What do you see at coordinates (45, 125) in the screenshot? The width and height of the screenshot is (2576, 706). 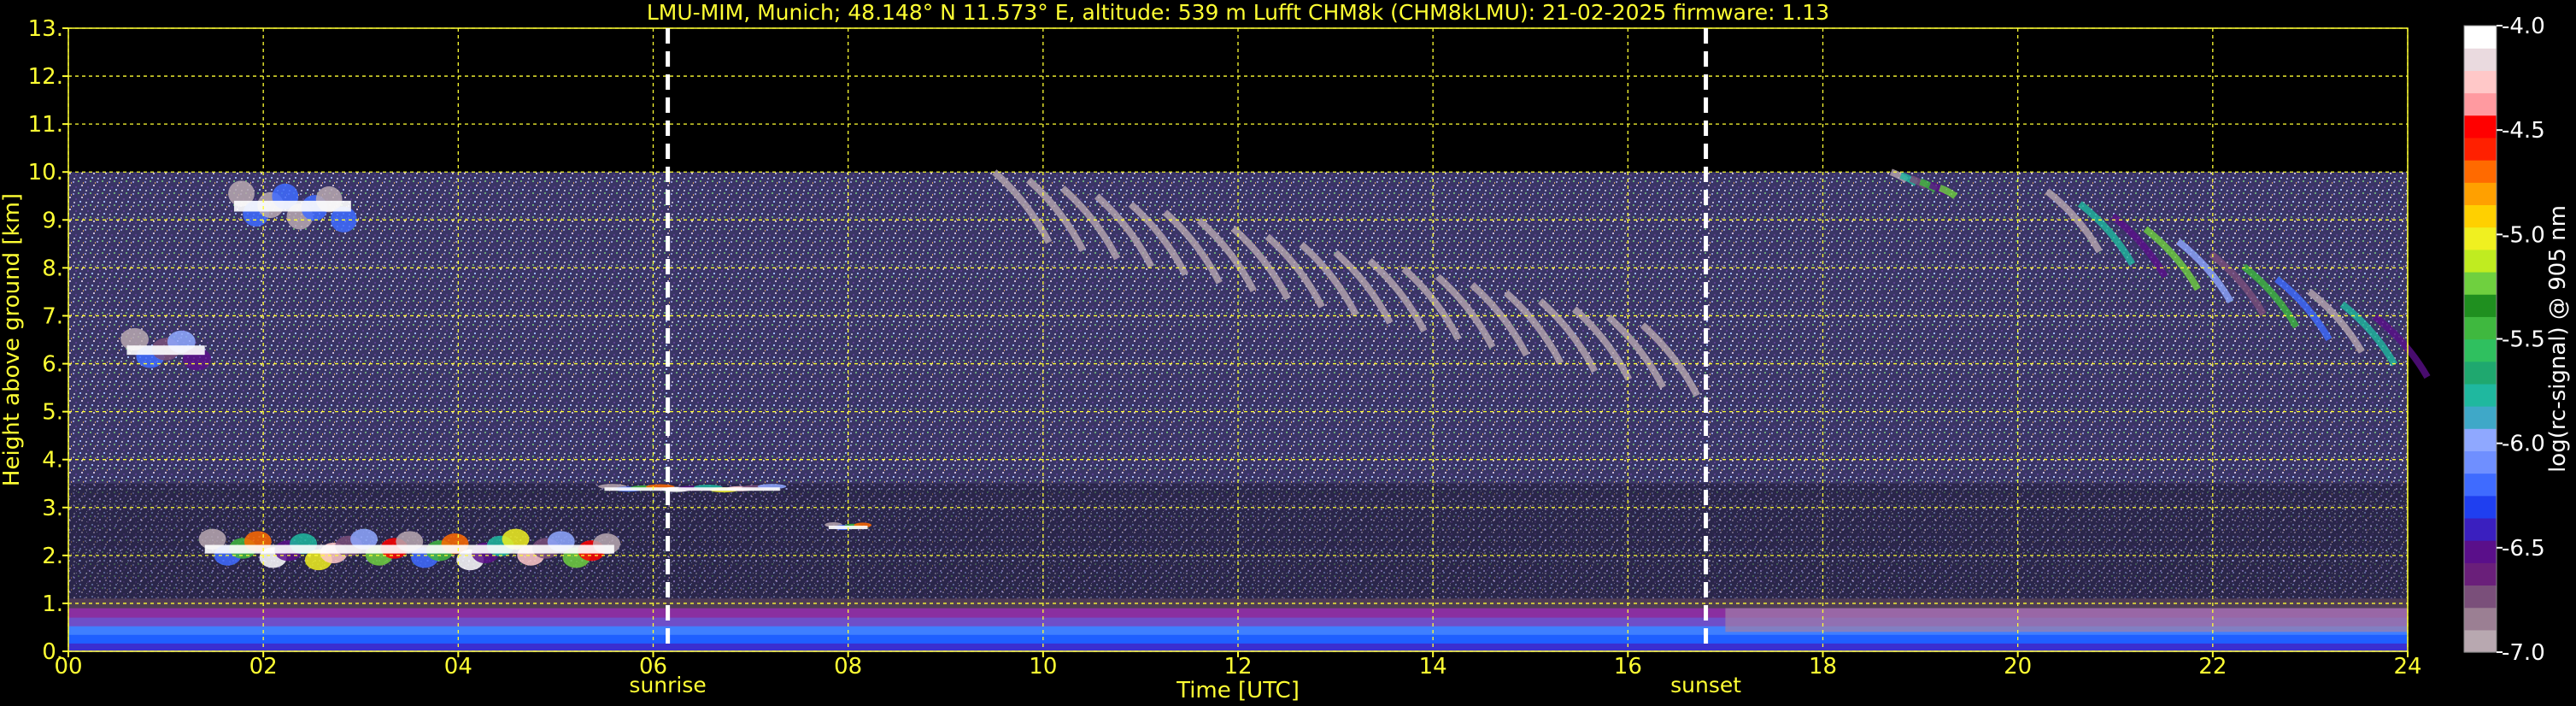 I see `y-tick-label: 11.` at bounding box center [45, 125].